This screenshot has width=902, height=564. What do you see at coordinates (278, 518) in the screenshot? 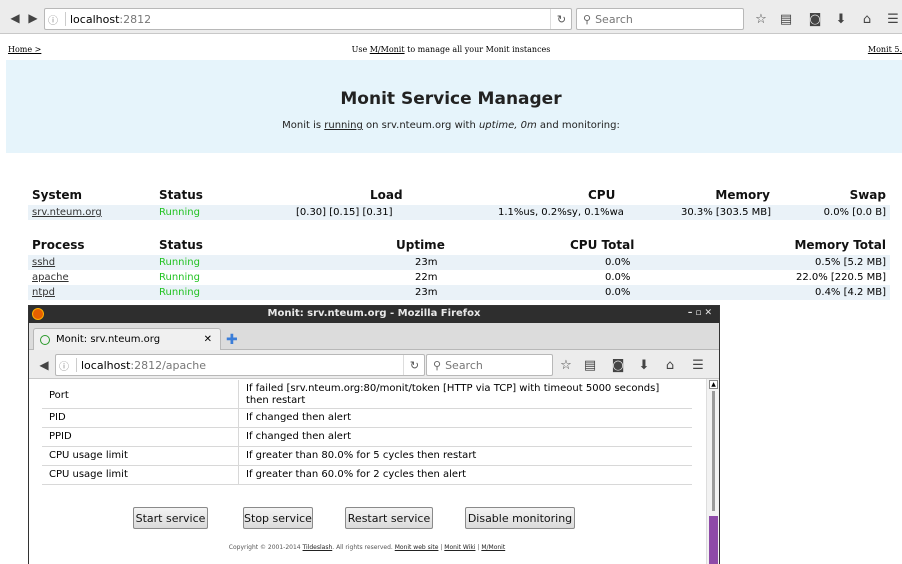
I see `stop-service-button: Stop service` at bounding box center [278, 518].